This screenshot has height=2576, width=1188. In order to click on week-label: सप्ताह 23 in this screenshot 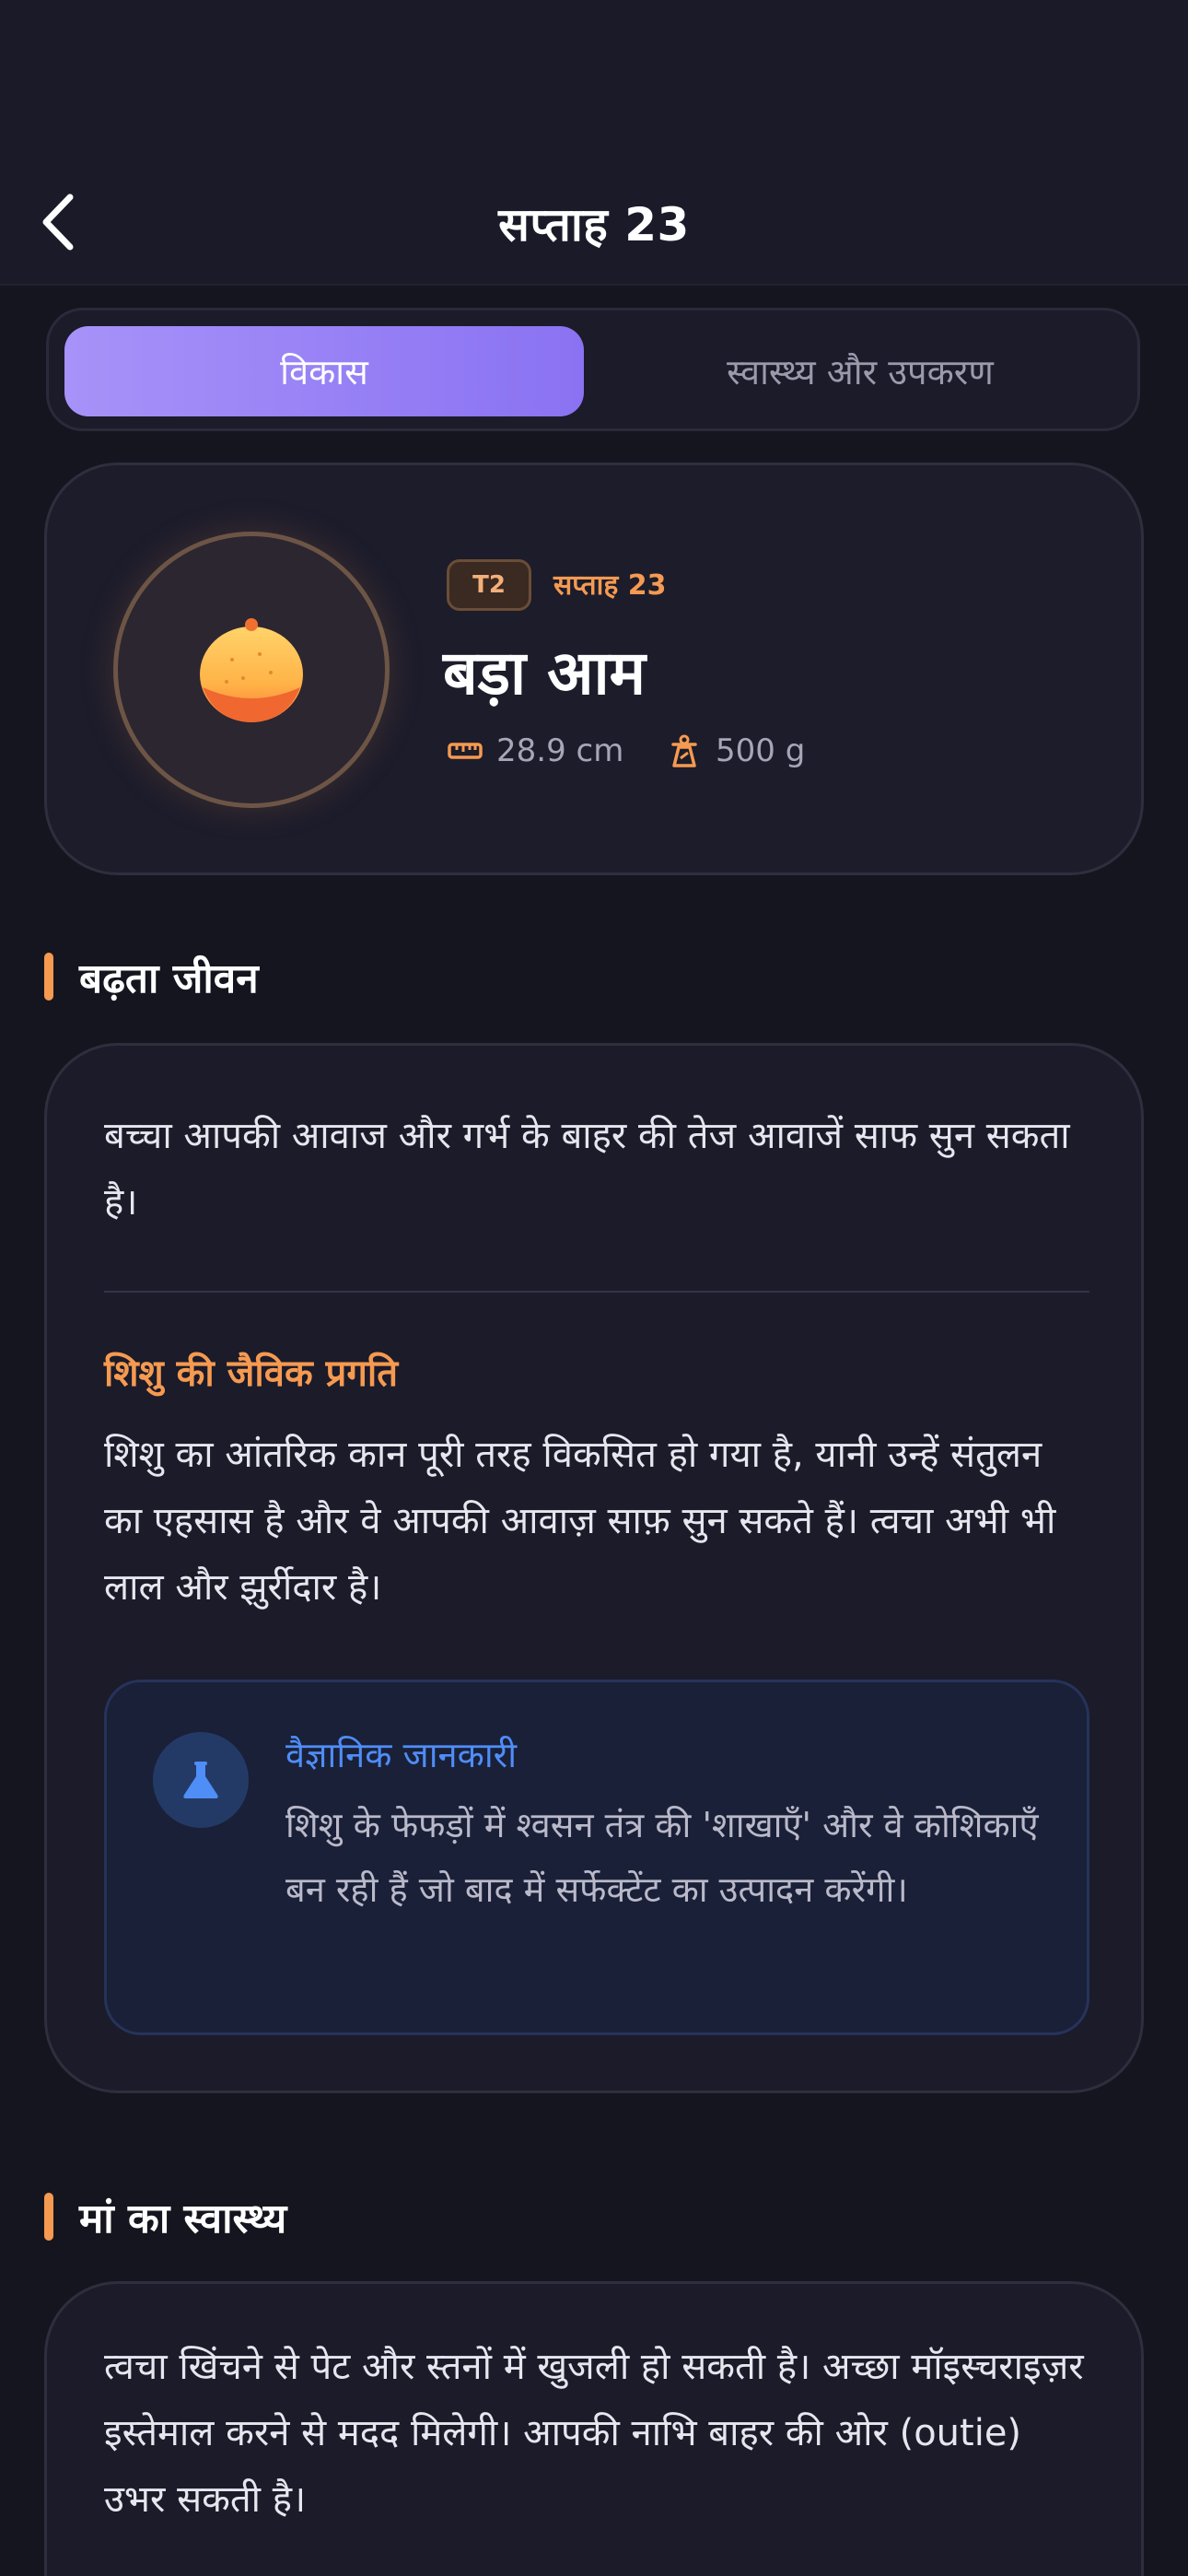, I will do `click(610, 585)`.